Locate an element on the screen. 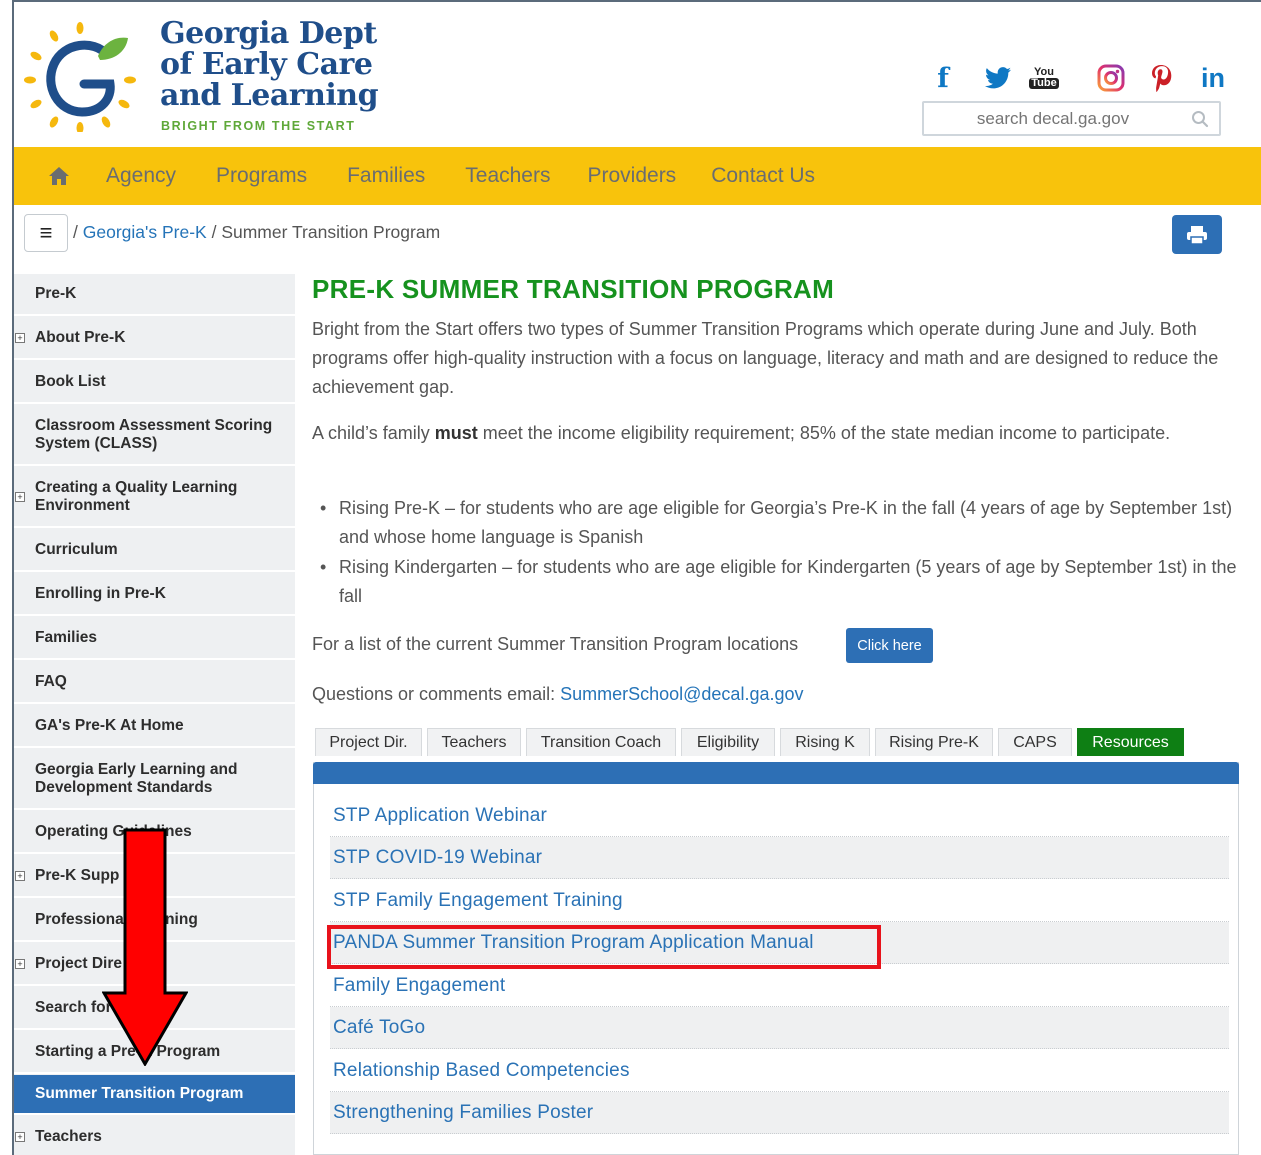 This screenshot has height=1155, width=1261. instagram-icon is located at coordinates (1111, 78).